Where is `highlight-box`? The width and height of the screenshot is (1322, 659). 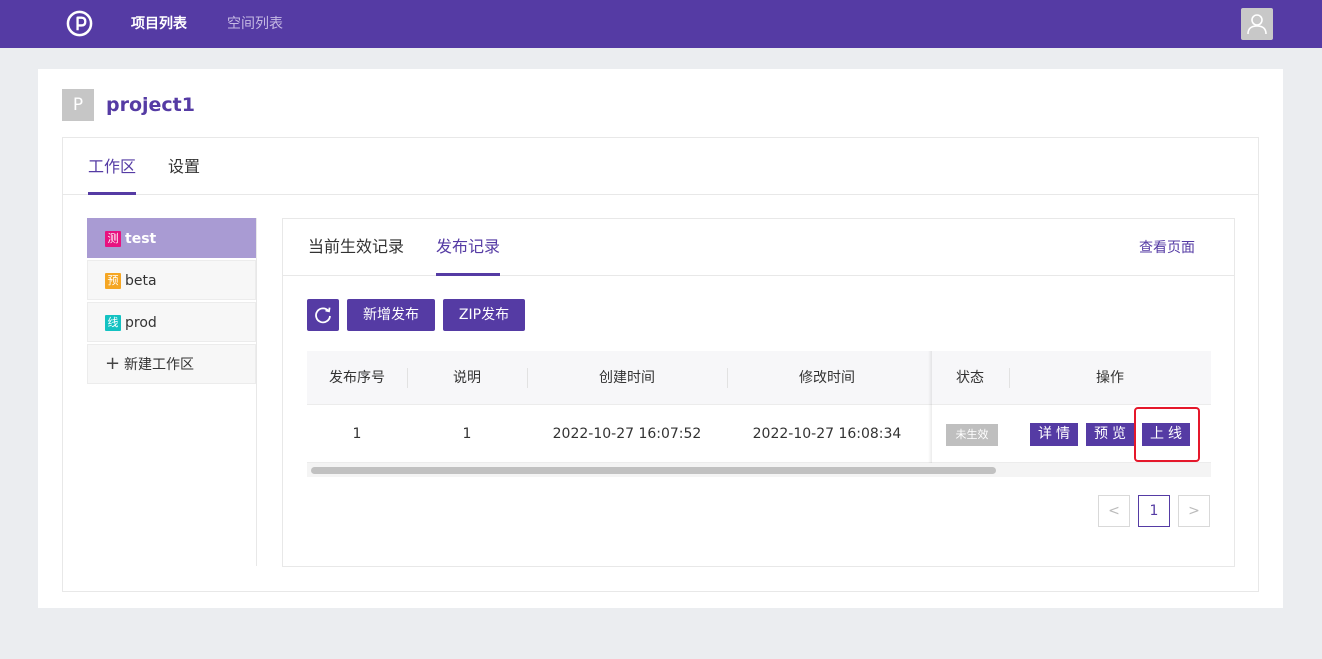
highlight-box is located at coordinates (1167, 434).